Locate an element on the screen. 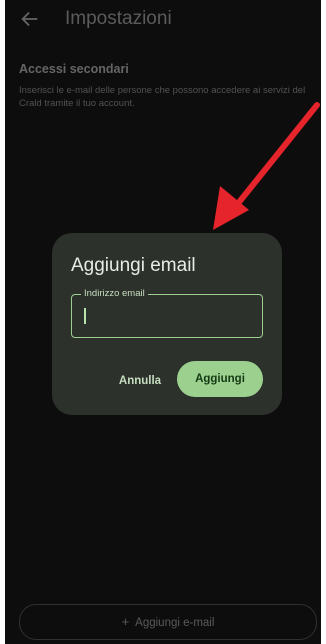 This screenshot has width=326, height=644. email-field: Indirizzo email is located at coordinates (167, 313).